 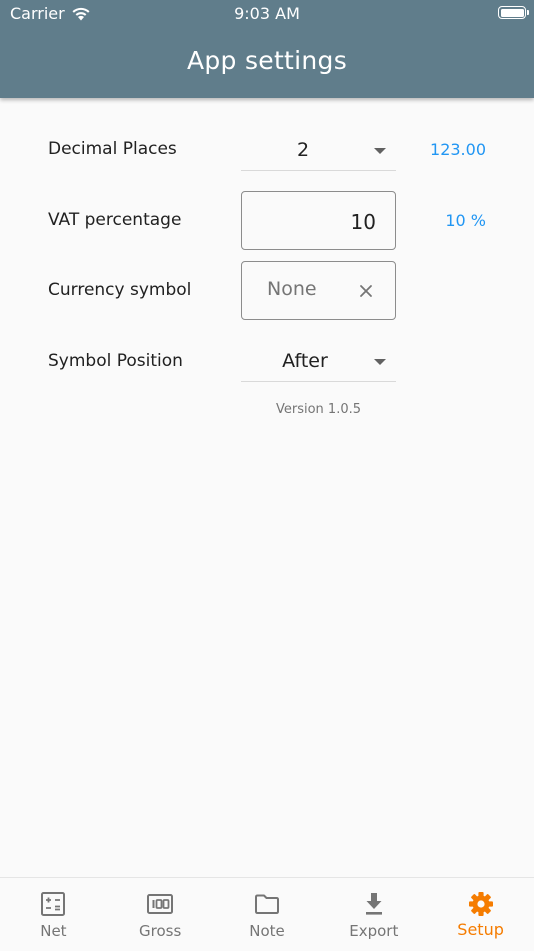 What do you see at coordinates (267, 931) in the screenshot?
I see `nav-label-note: Note` at bounding box center [267, 931].